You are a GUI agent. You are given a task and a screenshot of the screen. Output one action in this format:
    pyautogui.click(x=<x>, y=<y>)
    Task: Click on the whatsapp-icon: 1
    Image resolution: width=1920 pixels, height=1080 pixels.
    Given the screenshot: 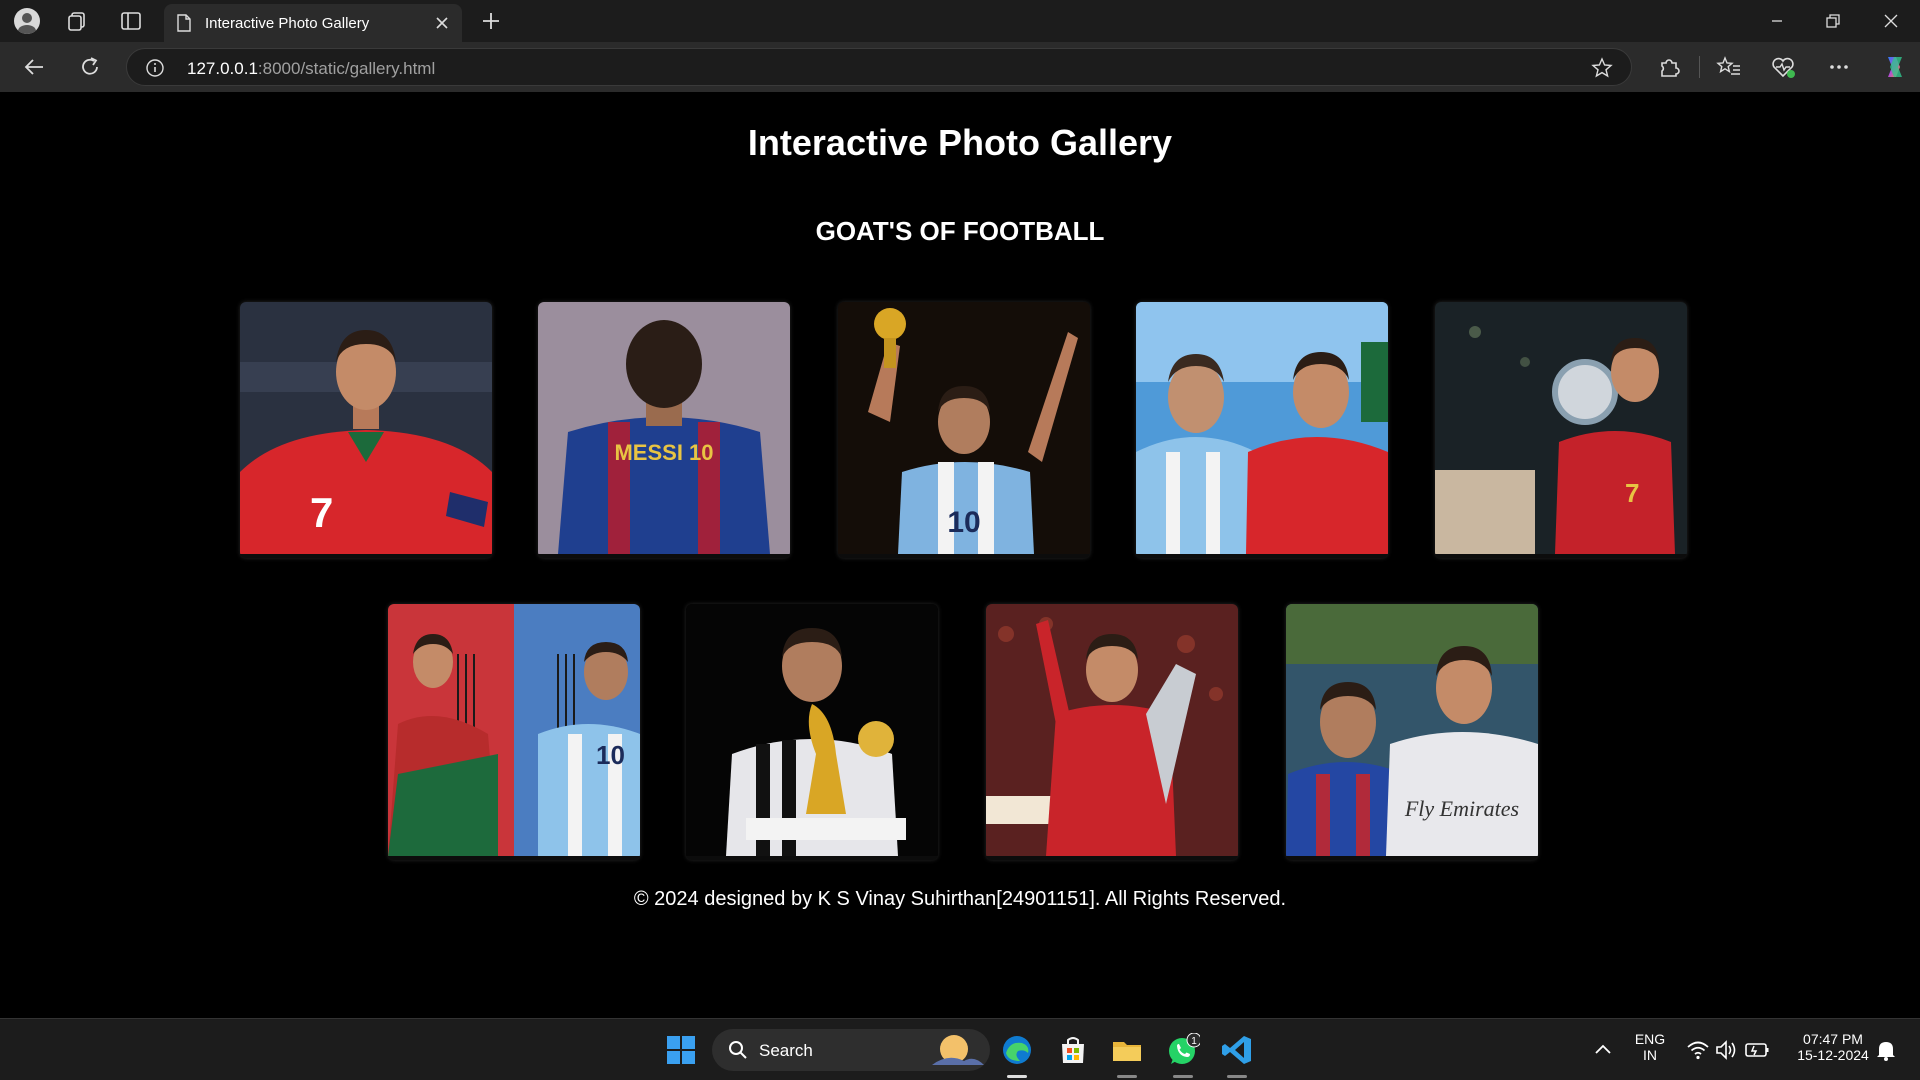 What is the action you would take?
    pyautogui.click(x=1183, y=1050)
    